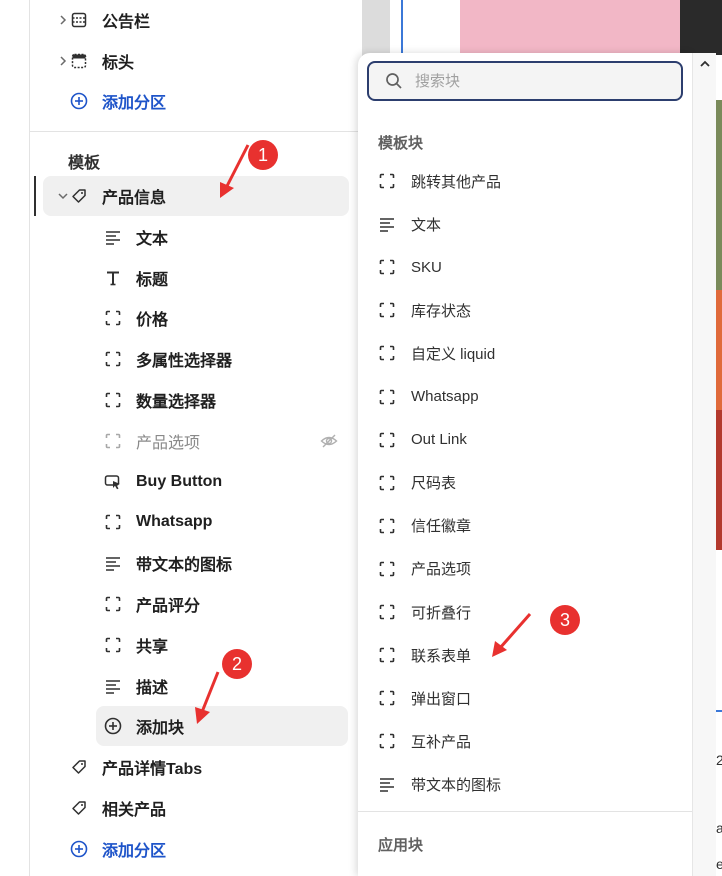 The image size is (722, 876). I want to click on popover-item-label: 库存状态, so click(441, 311).